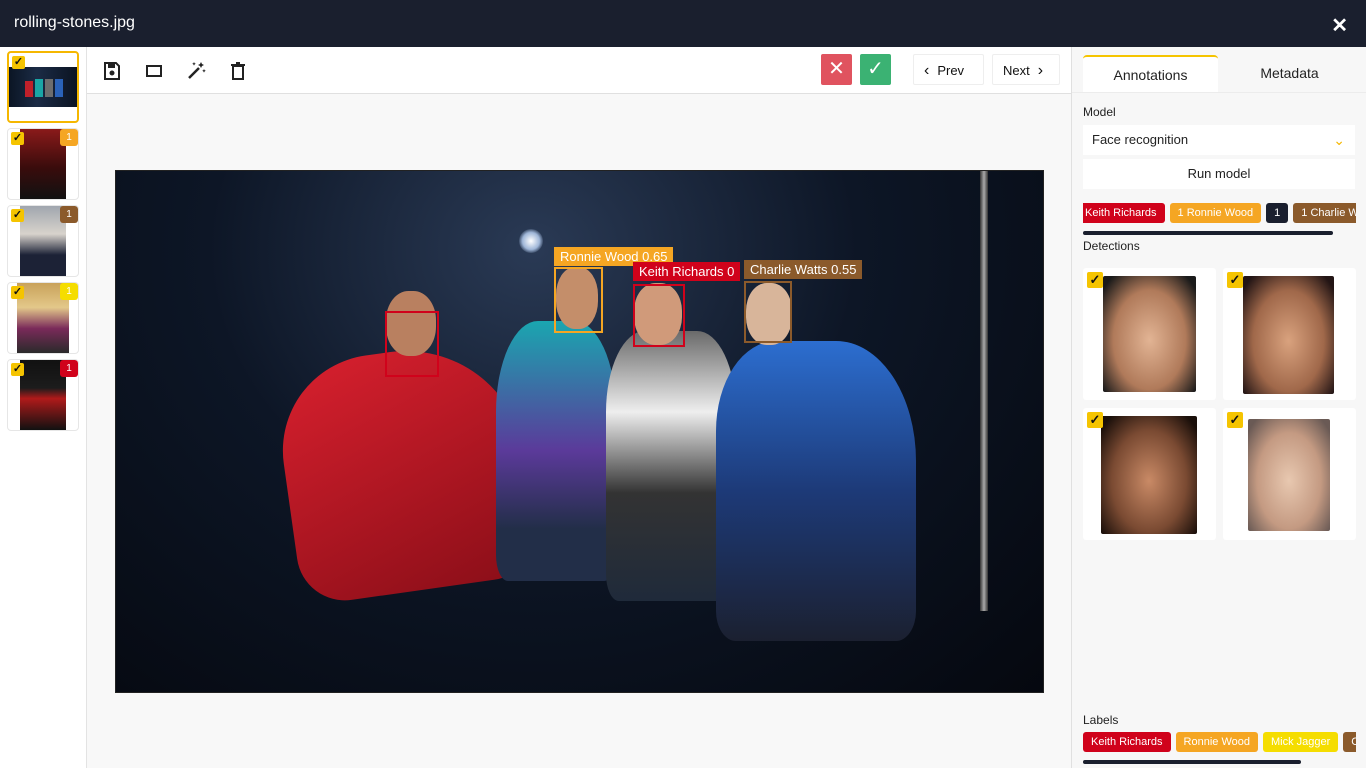  What do you see at coordinates (556, 451) in the screenshot?
I see `figure-teal-jacket` at bounding box center [556, 451].